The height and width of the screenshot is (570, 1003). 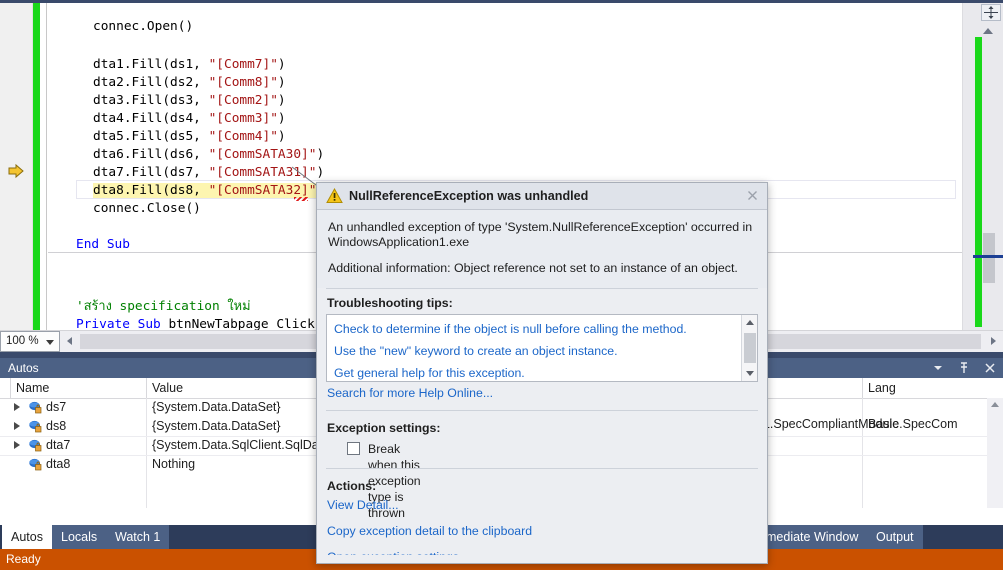 I want to click on pin-icon, so click(x=964, y=368).